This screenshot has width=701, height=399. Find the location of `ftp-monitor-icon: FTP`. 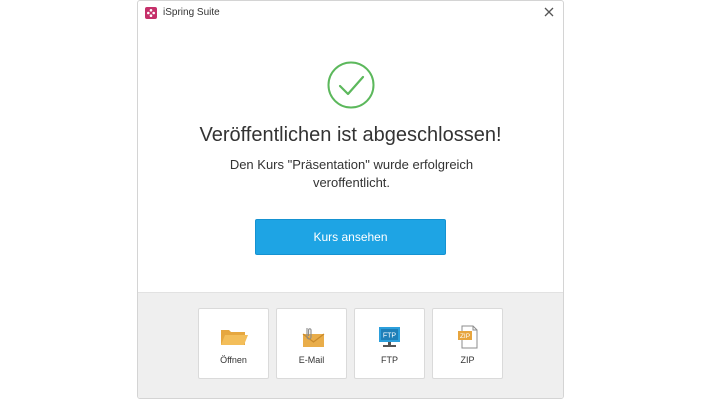

ftp-monitor-icon: FTP is located at coordinates (390, 337).